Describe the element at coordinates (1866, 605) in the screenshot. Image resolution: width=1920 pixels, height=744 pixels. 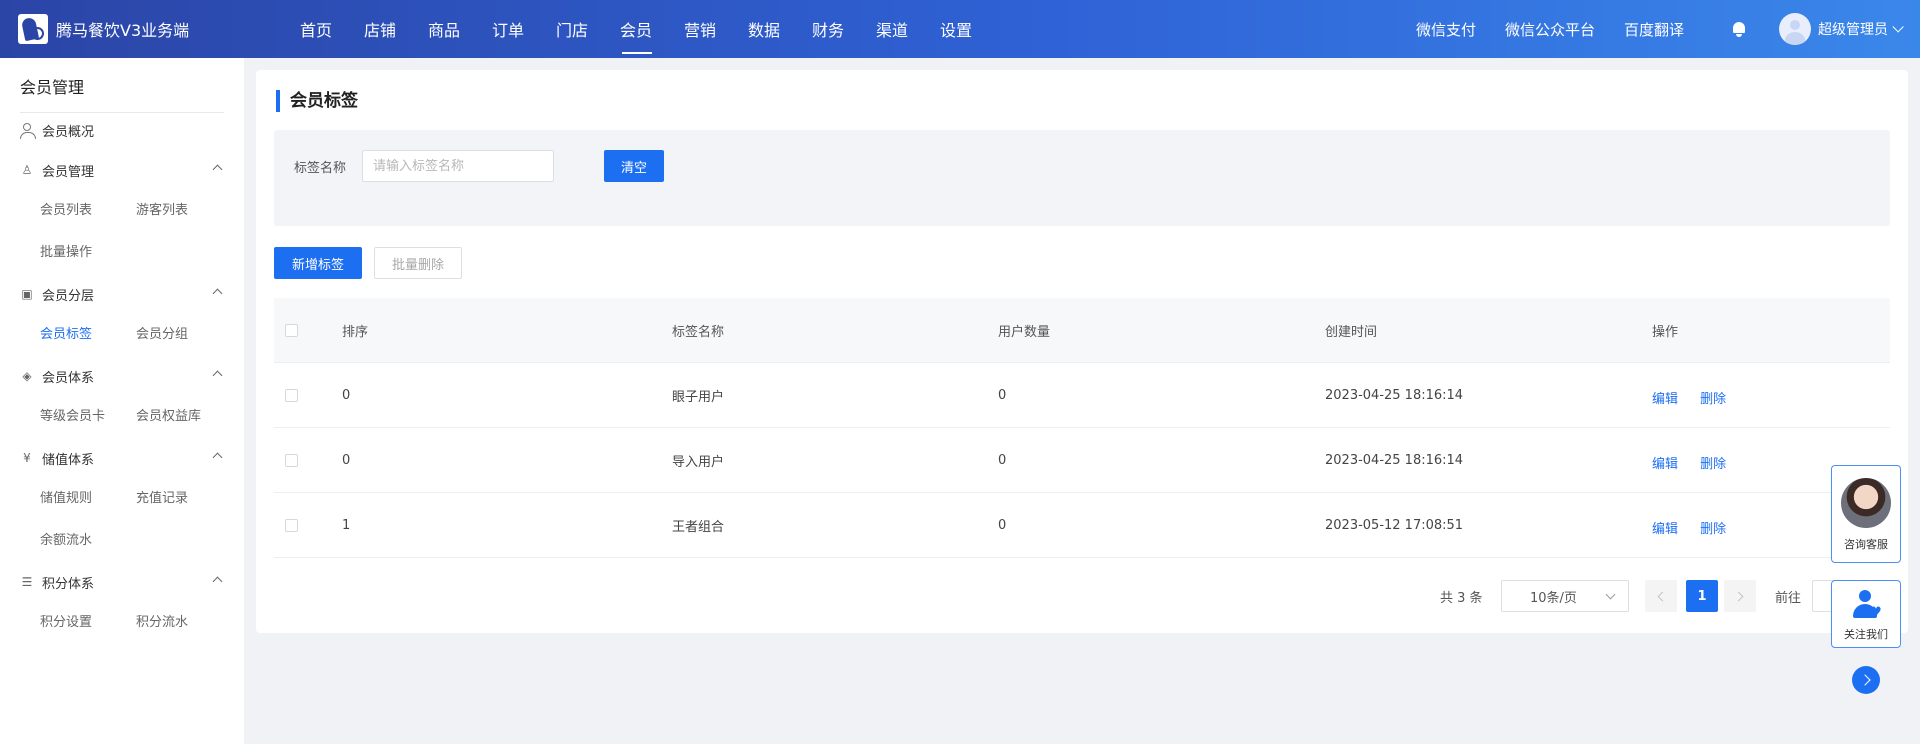
I see `follow-user-icon: ♥` at that location.